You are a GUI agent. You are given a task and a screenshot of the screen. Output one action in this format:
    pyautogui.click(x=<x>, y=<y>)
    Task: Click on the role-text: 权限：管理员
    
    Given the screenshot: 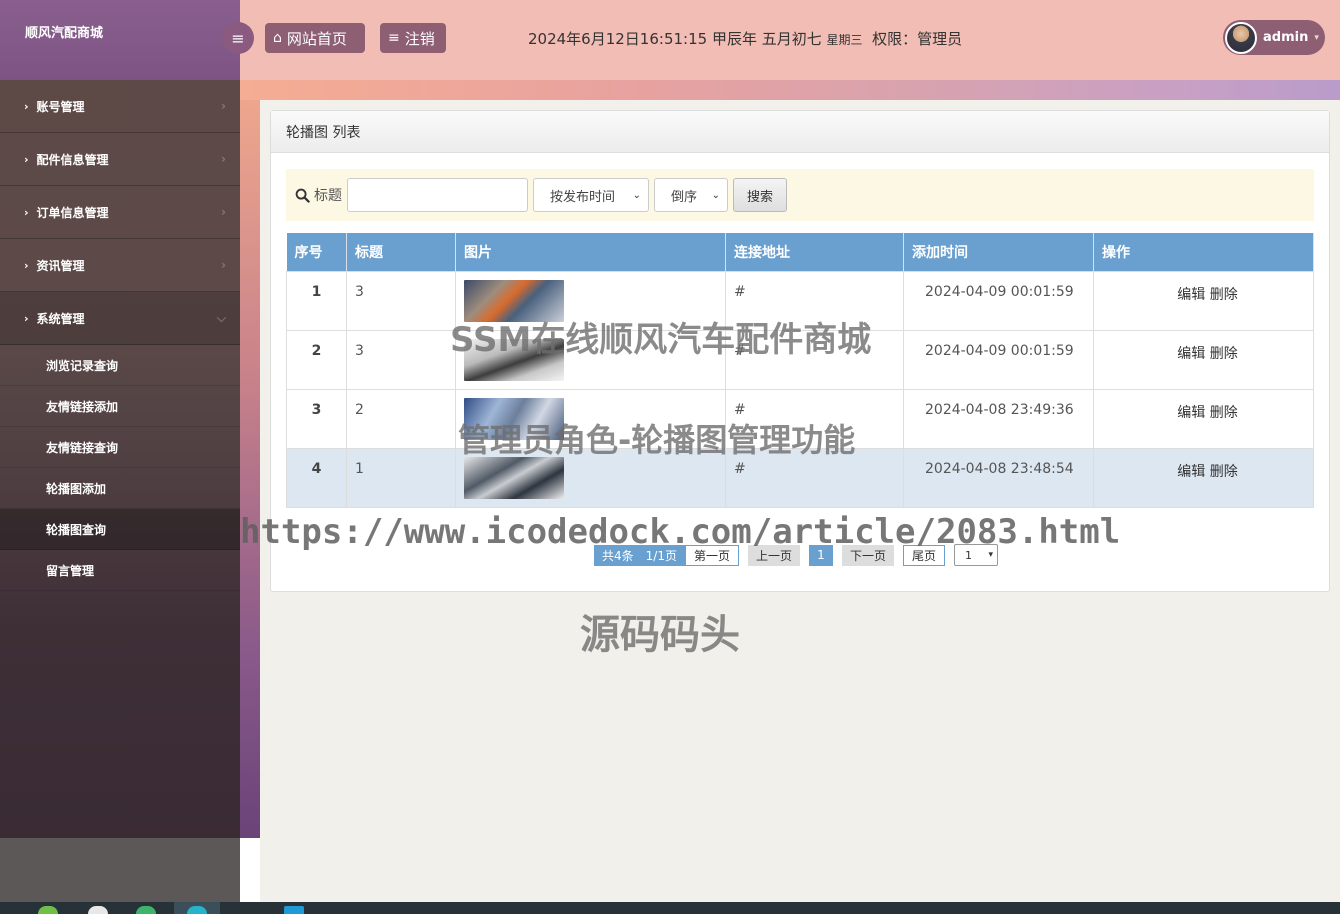 What is the action you would take?
    pyautogui.click(x=917, y=39)
    